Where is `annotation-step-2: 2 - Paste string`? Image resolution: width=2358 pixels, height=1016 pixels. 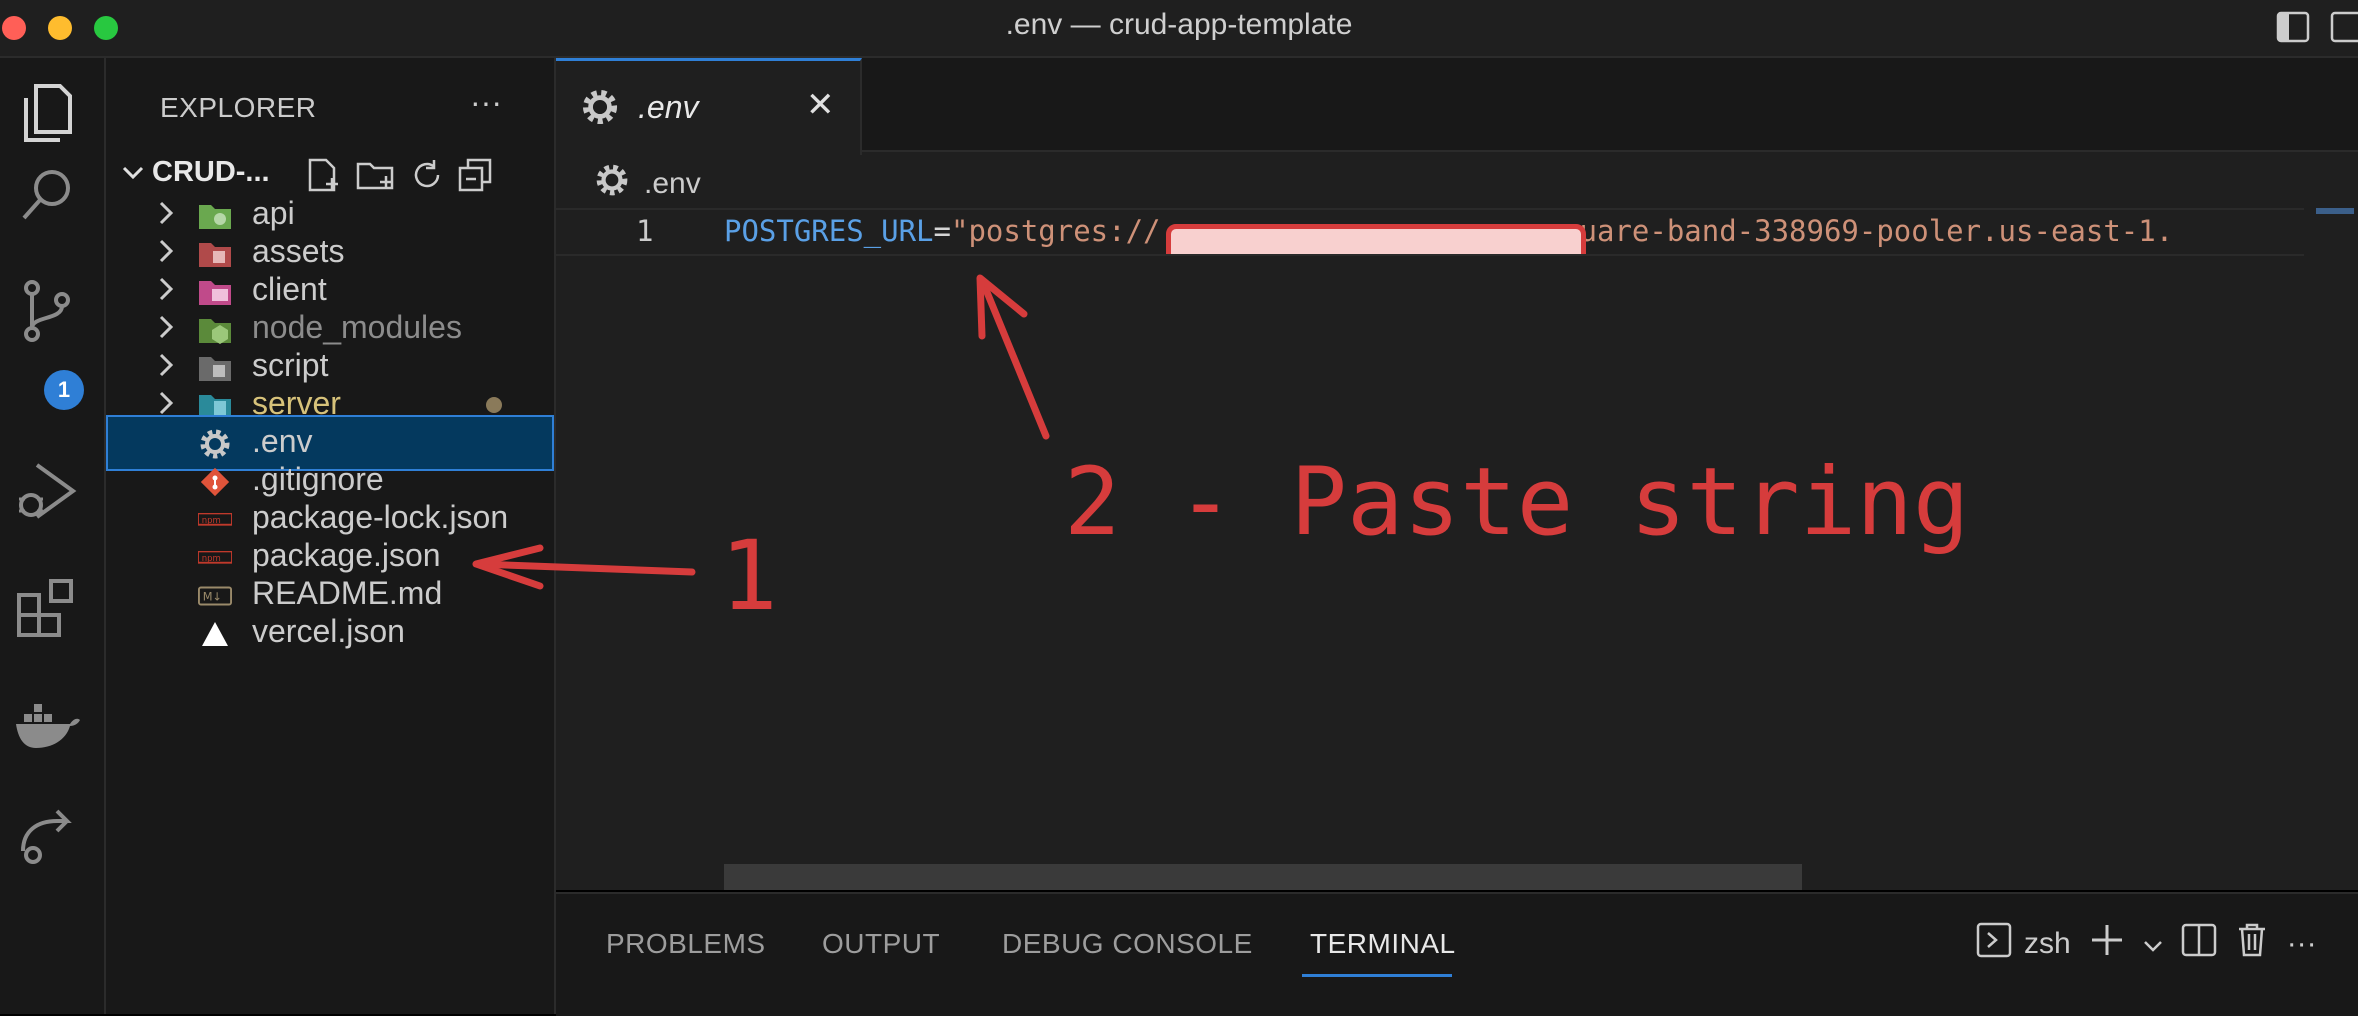 annotation-step-2: 2 - Paste string is located at coordinates (1517, 502).